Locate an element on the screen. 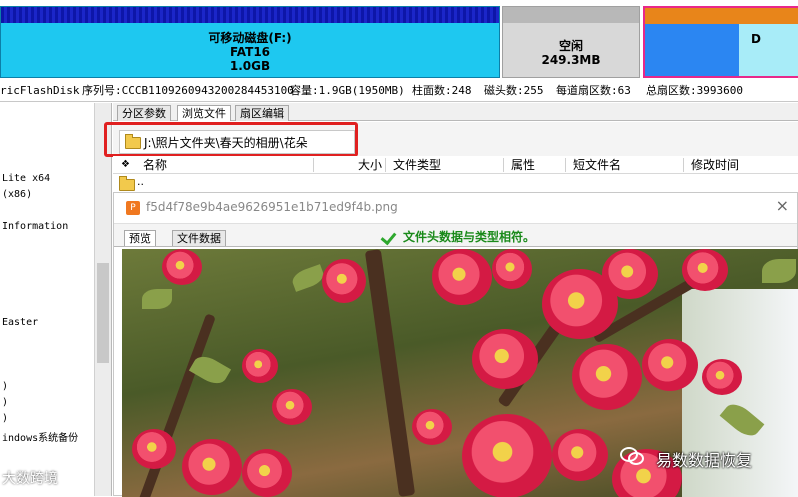  image-file-icon: P is located at coordinates (133, 208).